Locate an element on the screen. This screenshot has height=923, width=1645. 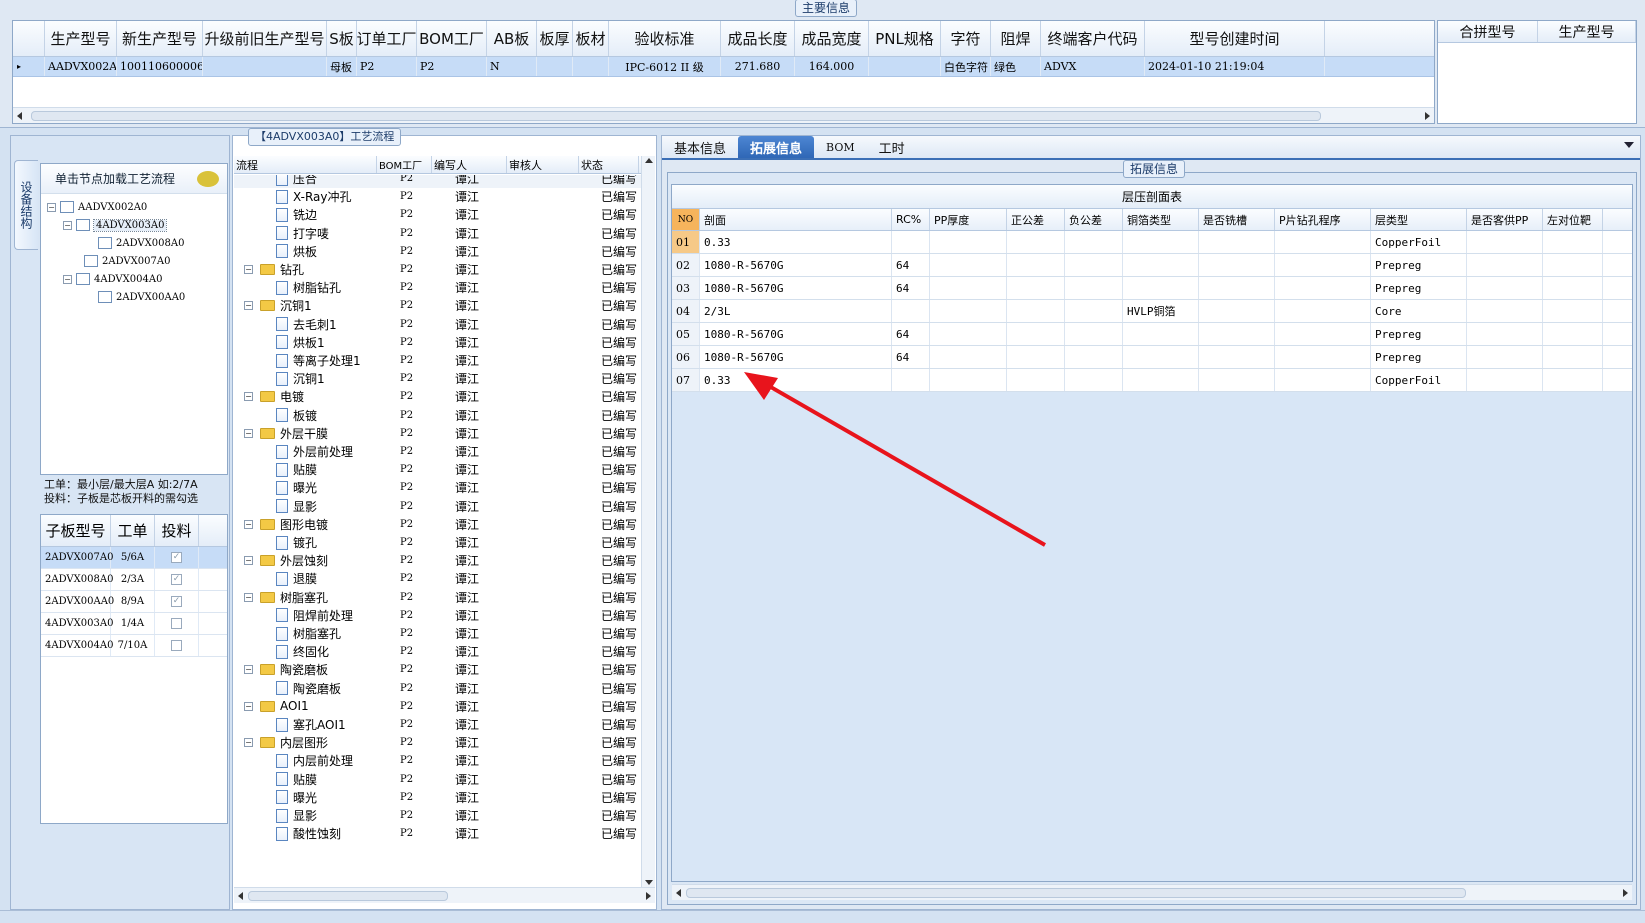
flow-row: 树脂钻孔 P2 谭江 已编写 is located at coordinates (437, 287).